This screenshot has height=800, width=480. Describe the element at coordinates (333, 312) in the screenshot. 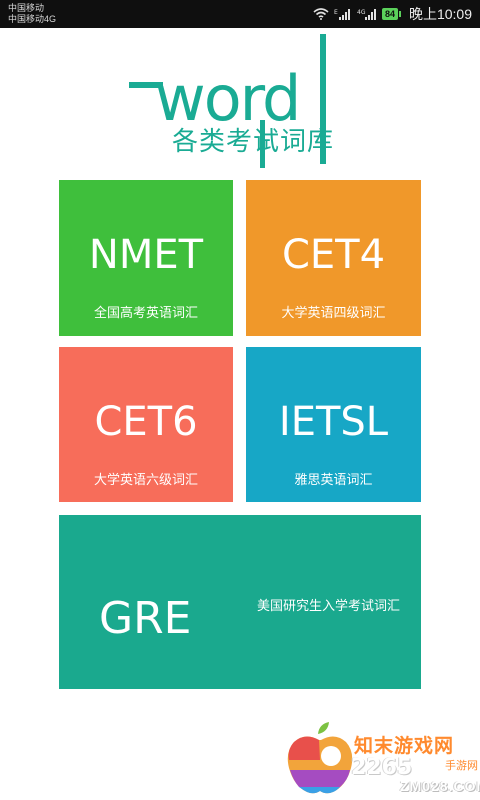

I see `tile-description: 大学英语四级词汇` at that location.